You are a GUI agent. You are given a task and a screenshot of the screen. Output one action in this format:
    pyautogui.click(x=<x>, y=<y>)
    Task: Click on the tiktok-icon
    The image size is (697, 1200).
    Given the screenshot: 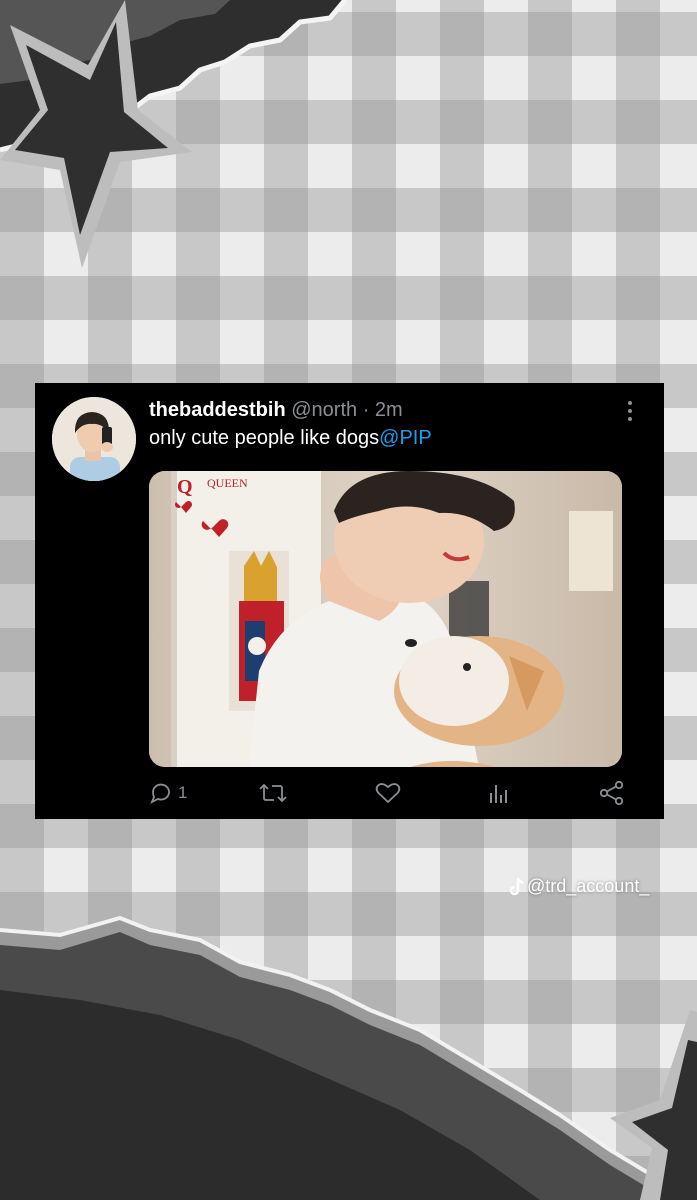 What is the action you would take?
    pyautogui.click(x=516, y=886)
    